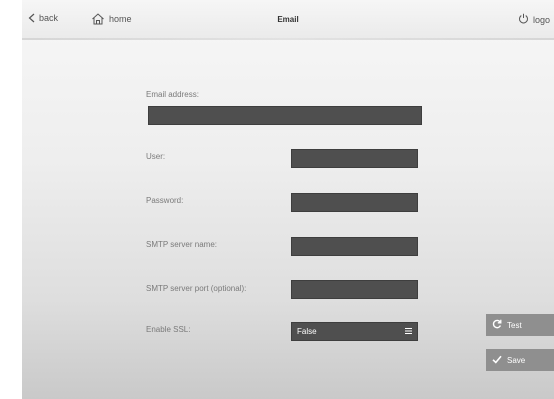 This screenshot has height=399, width=554. Describe the element at coordinates (285, 115) in the screenshot. I see `email-field` at that location.